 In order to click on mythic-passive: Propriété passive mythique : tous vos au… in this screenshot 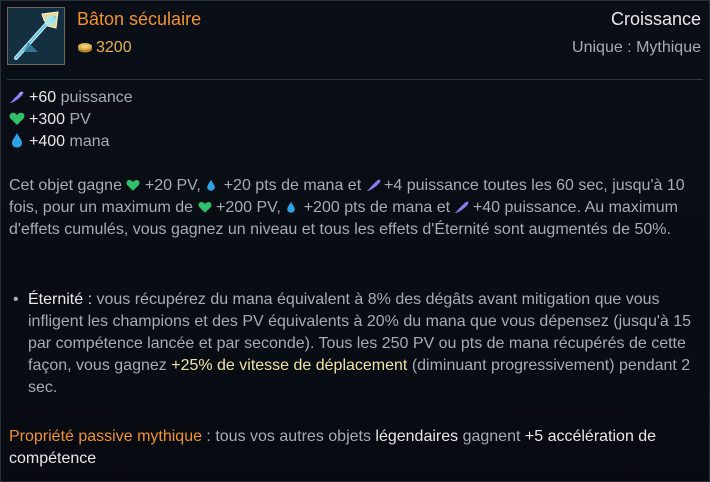, I will do `click(356, 448)`.